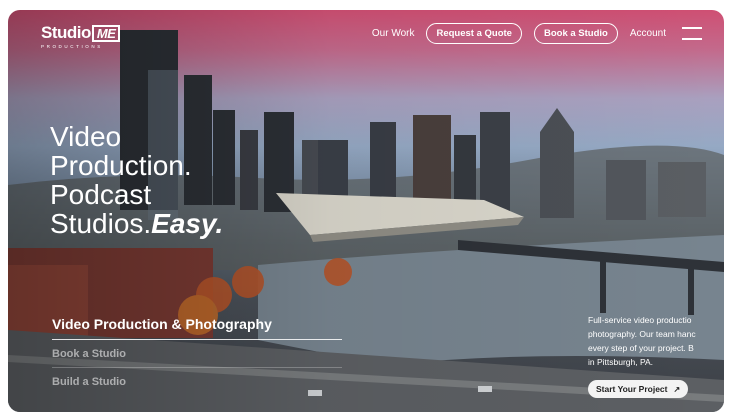 This screenshot has width=731, height=418. I want to click on headline-line-4: Studios.Easy., so click(136, 223).